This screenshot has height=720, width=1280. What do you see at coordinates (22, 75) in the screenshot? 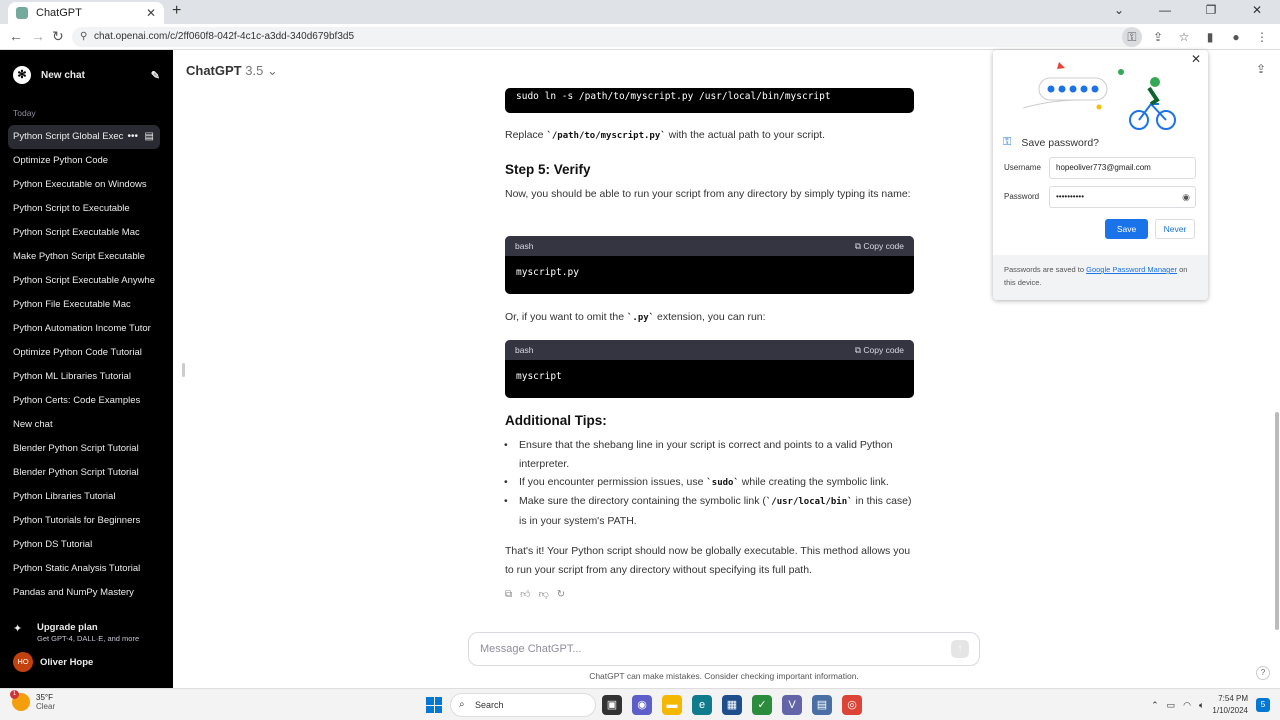
I see `openai-logo-icon: ✻` at bounding box center [22, 75].